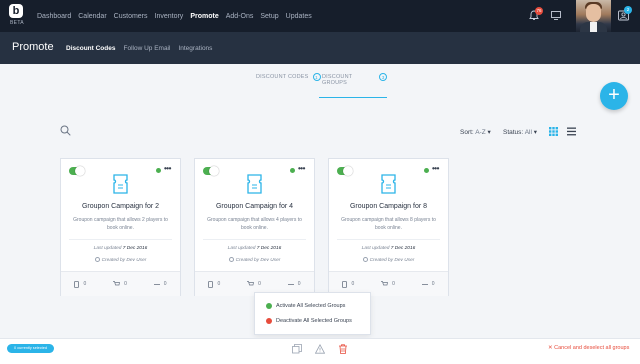 The width and height of the screenshot is (640, 364). Describe the element at coordinates (314, 321) in the screenshot. I see `deactivate-all-label: Deactivate All Selected Groups` at that location.